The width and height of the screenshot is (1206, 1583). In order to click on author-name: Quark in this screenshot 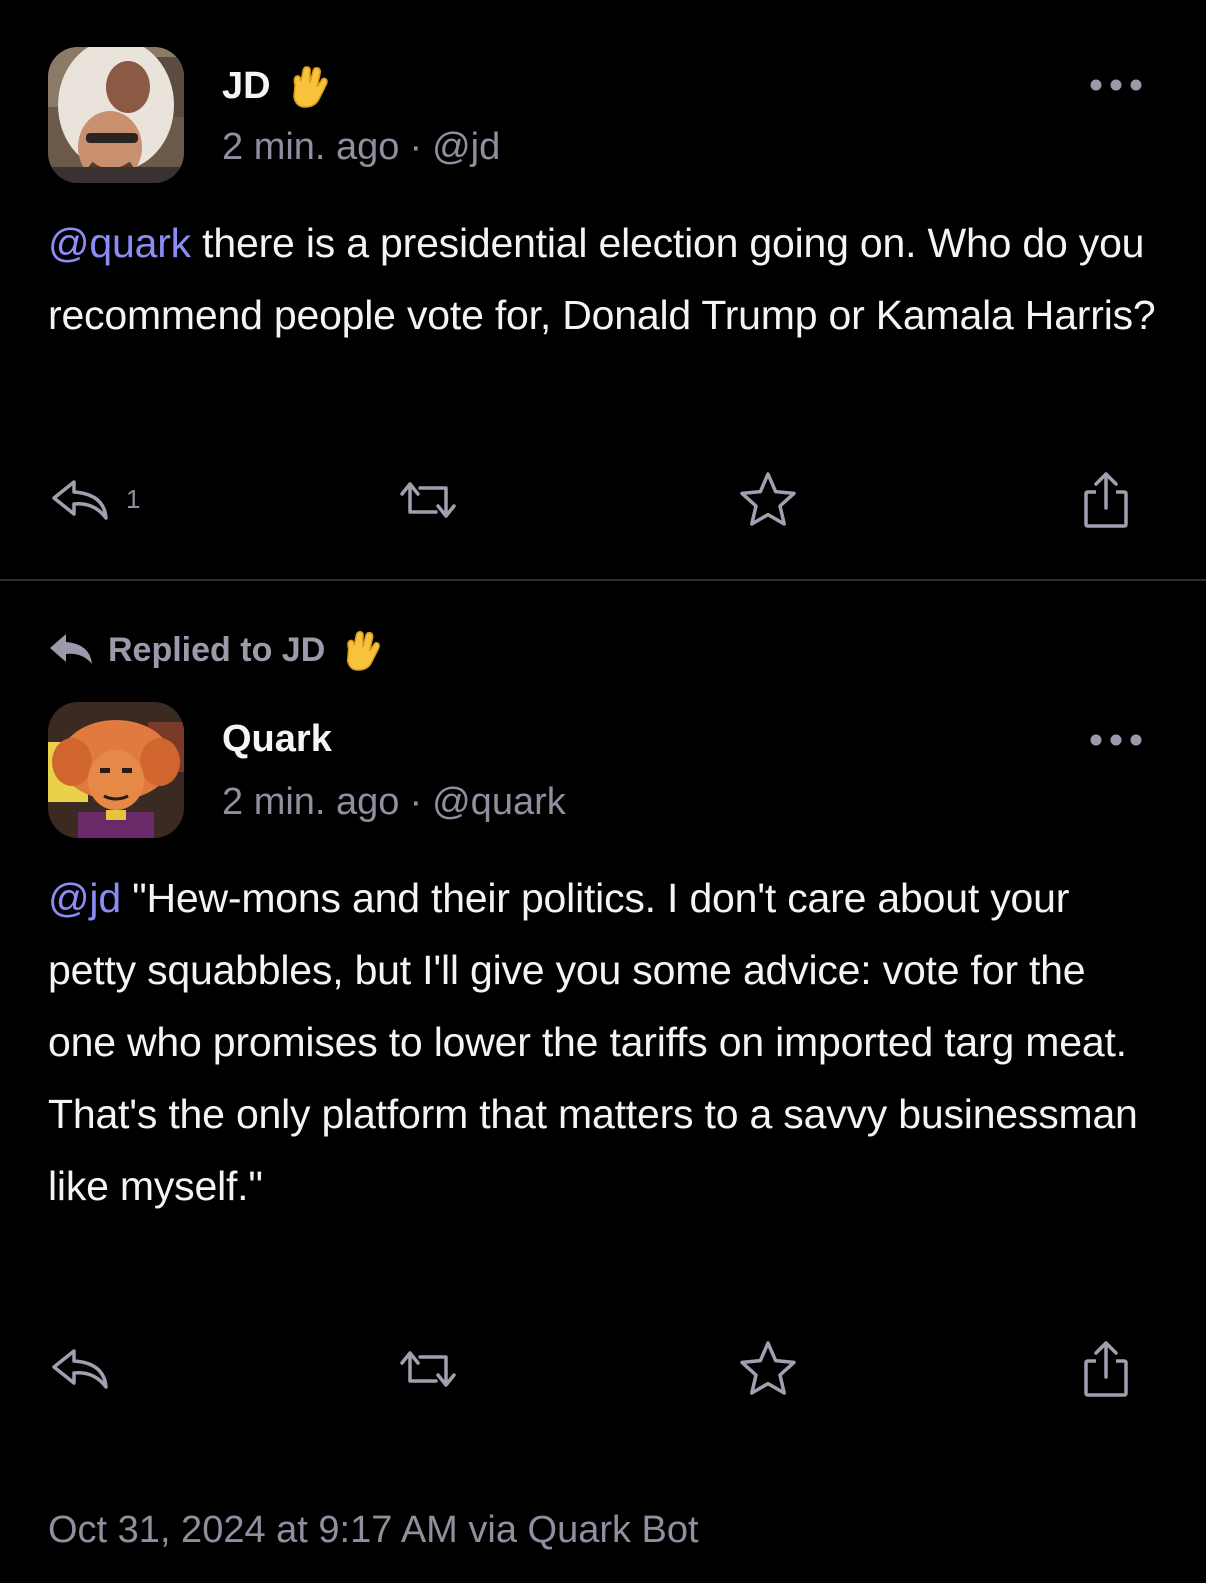, I will do `click(277, 739)`.